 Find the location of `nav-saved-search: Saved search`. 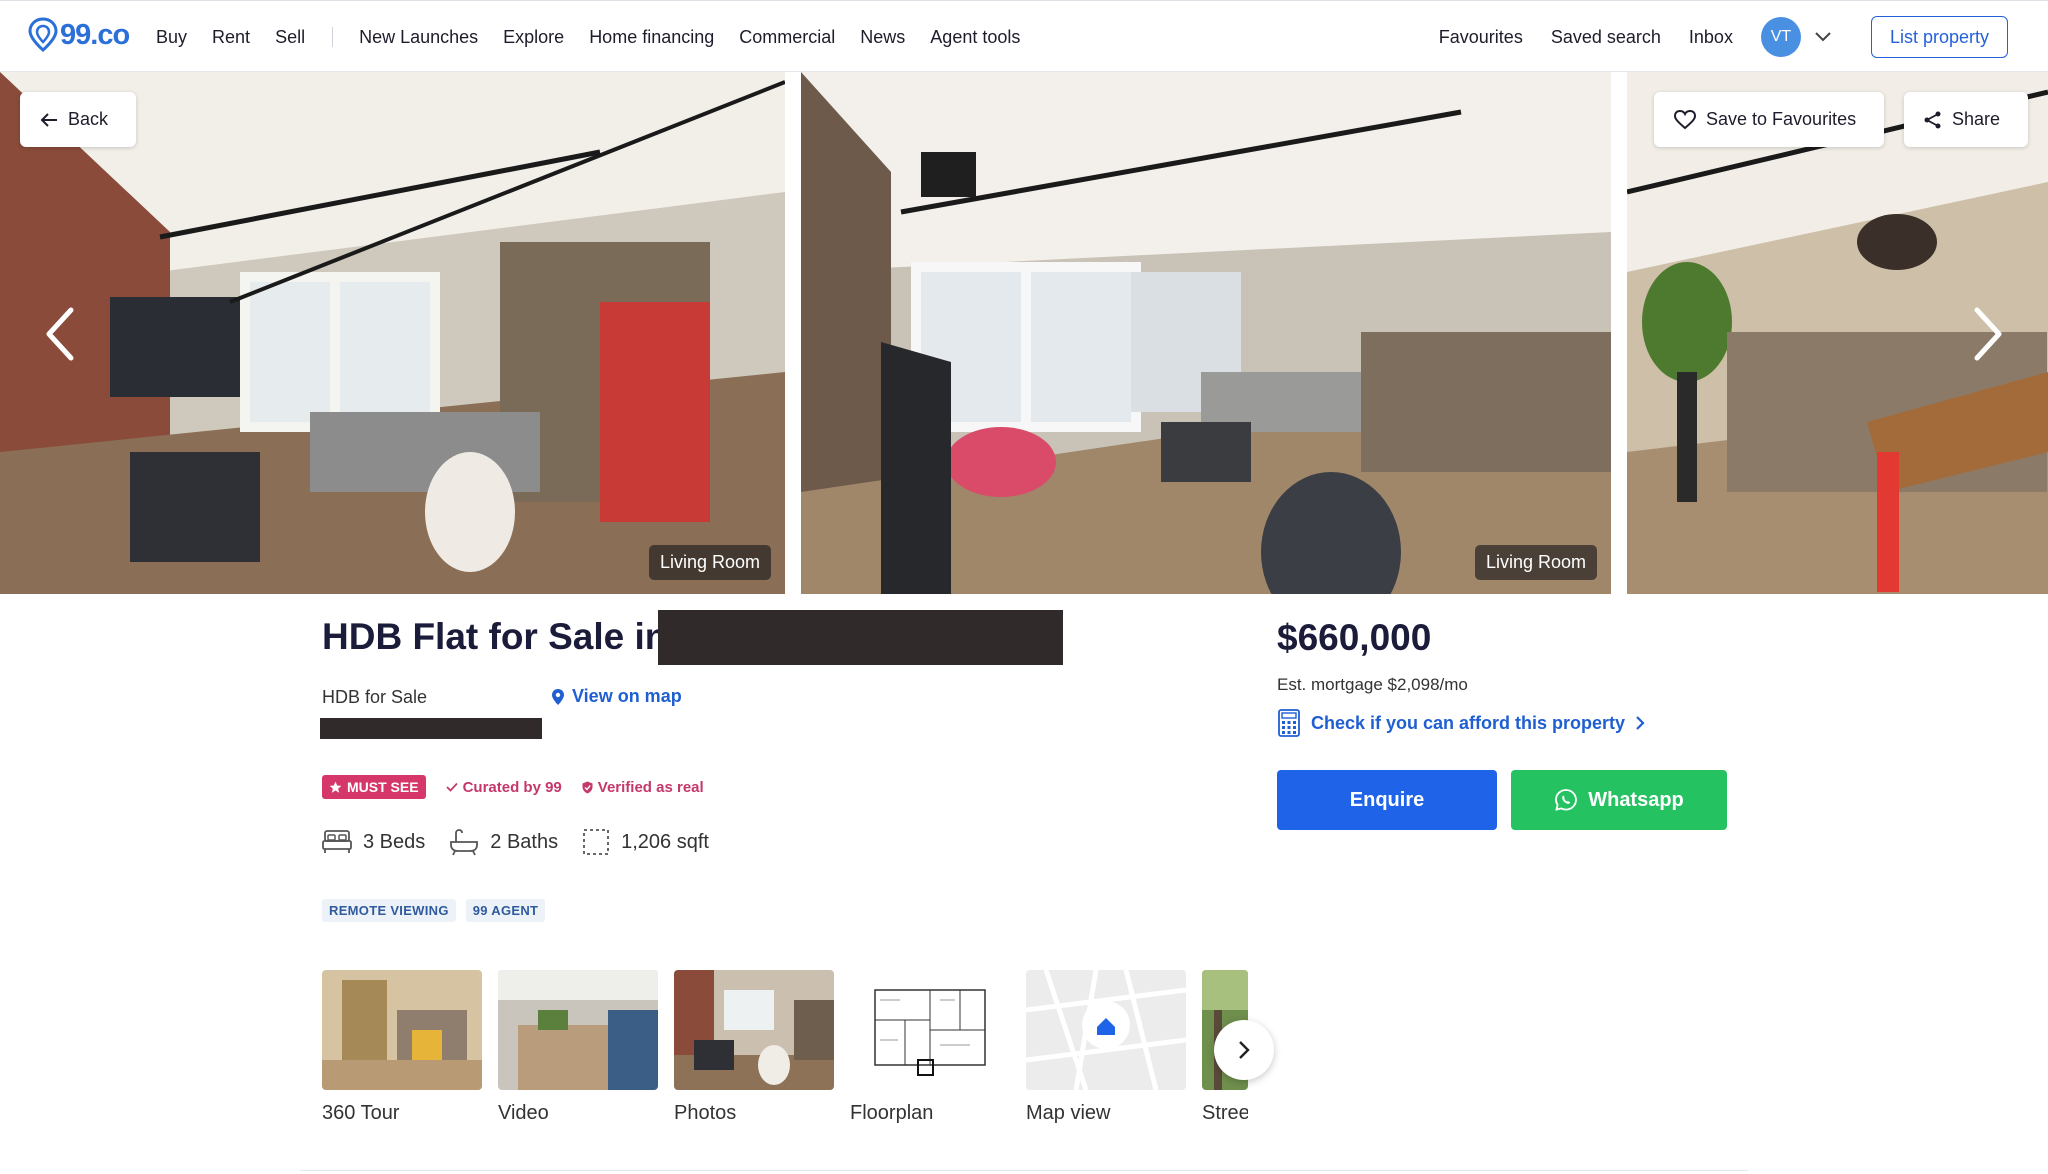

nav-saved-search: Saved search is located at coordinates (1606, 37).